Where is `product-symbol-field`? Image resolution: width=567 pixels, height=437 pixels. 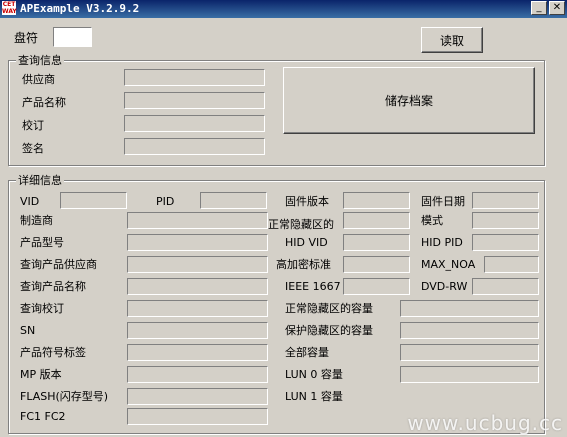 product-symbol-field is located at coordinates (197, 352).